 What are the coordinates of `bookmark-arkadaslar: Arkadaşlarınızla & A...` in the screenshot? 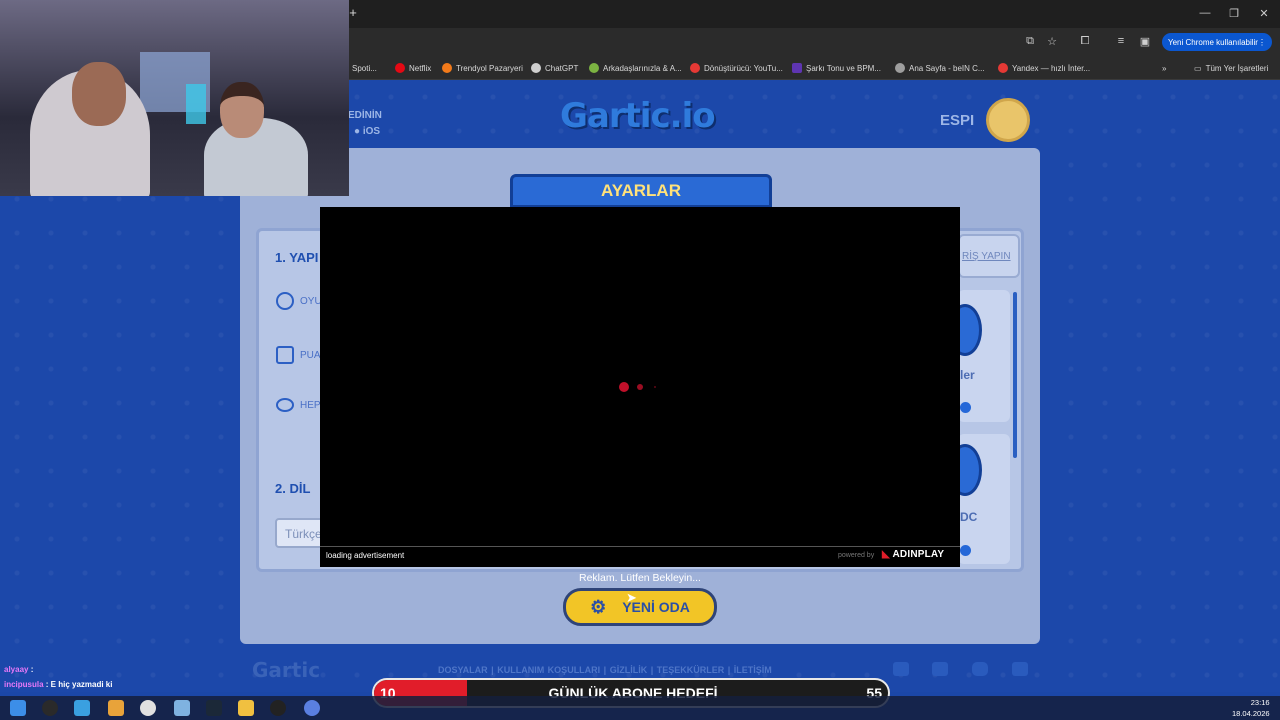 It's located at (635, 68).